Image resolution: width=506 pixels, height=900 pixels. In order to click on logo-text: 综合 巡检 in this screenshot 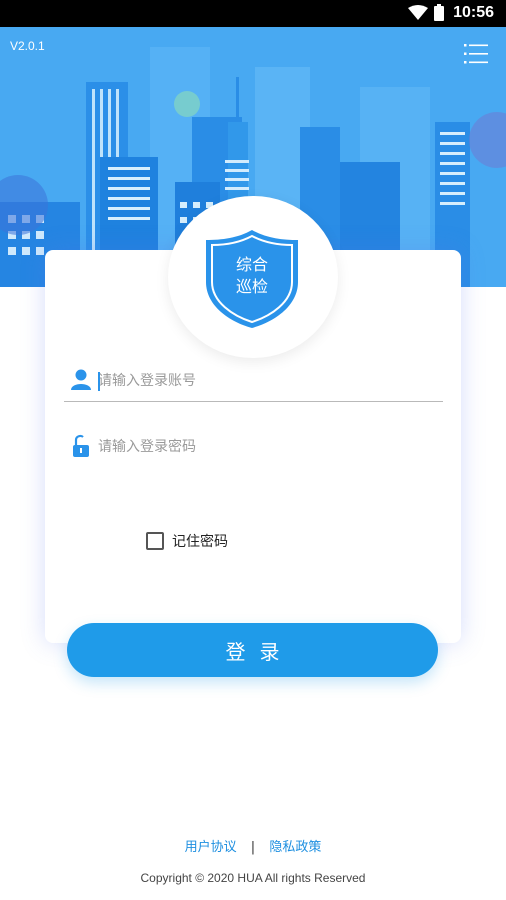, I will do `click(252, 276)`.